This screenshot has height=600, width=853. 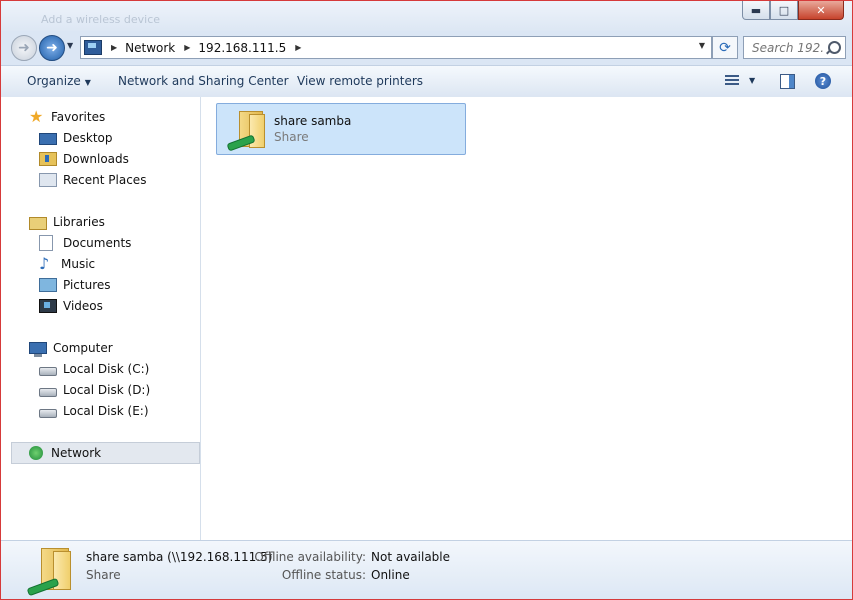 I want to click on nav-network: Network, so click(x=65, y=452).